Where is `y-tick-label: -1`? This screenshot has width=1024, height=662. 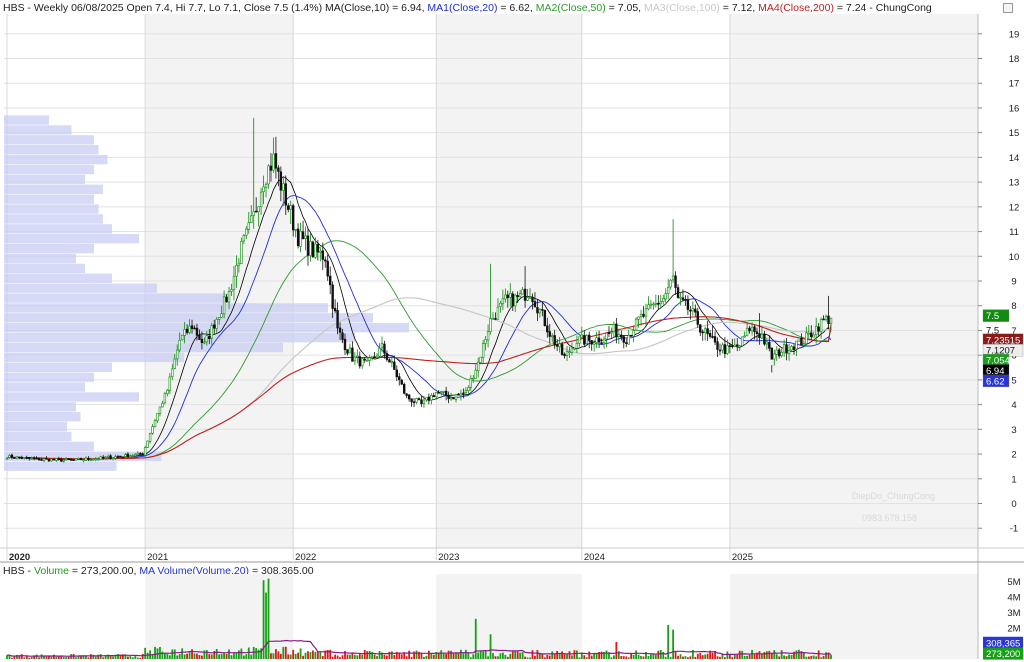 y-tick-label: -1 is located at coordinates (1014, 529).